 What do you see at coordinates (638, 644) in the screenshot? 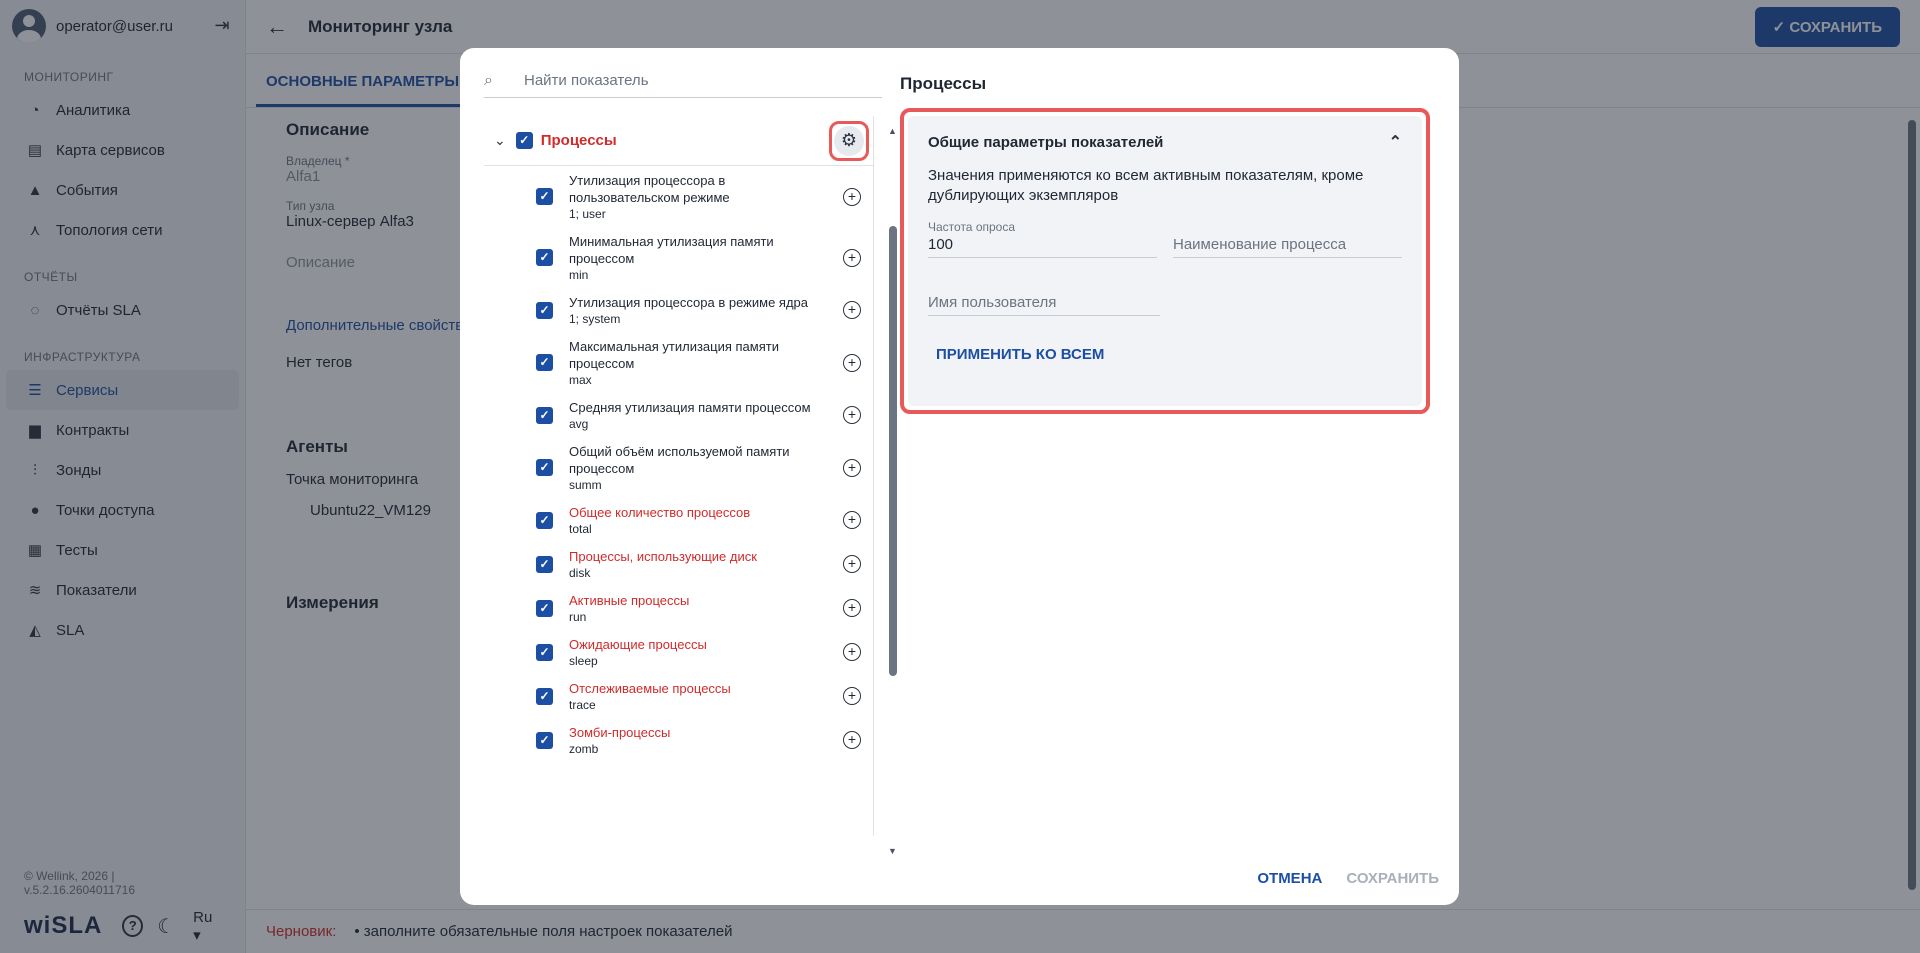
I see `metric-name: Ожидающие процессы` at bounding box center [638, 644].